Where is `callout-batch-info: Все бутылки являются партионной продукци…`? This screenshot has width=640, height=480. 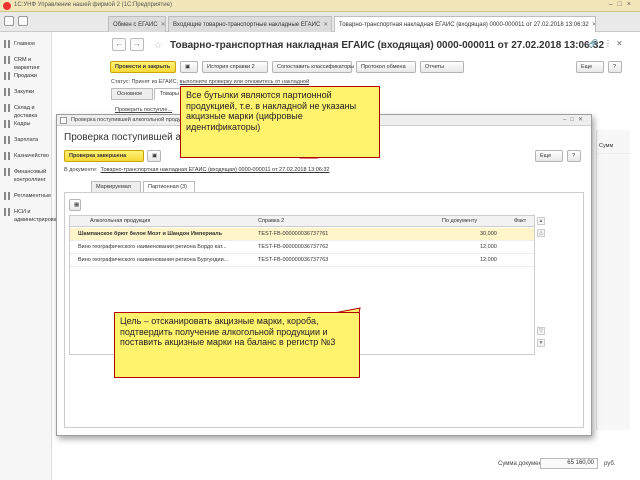 callout-batch-info: Все бутылки являются партионной продукци… is located at coordinates (280, 122).